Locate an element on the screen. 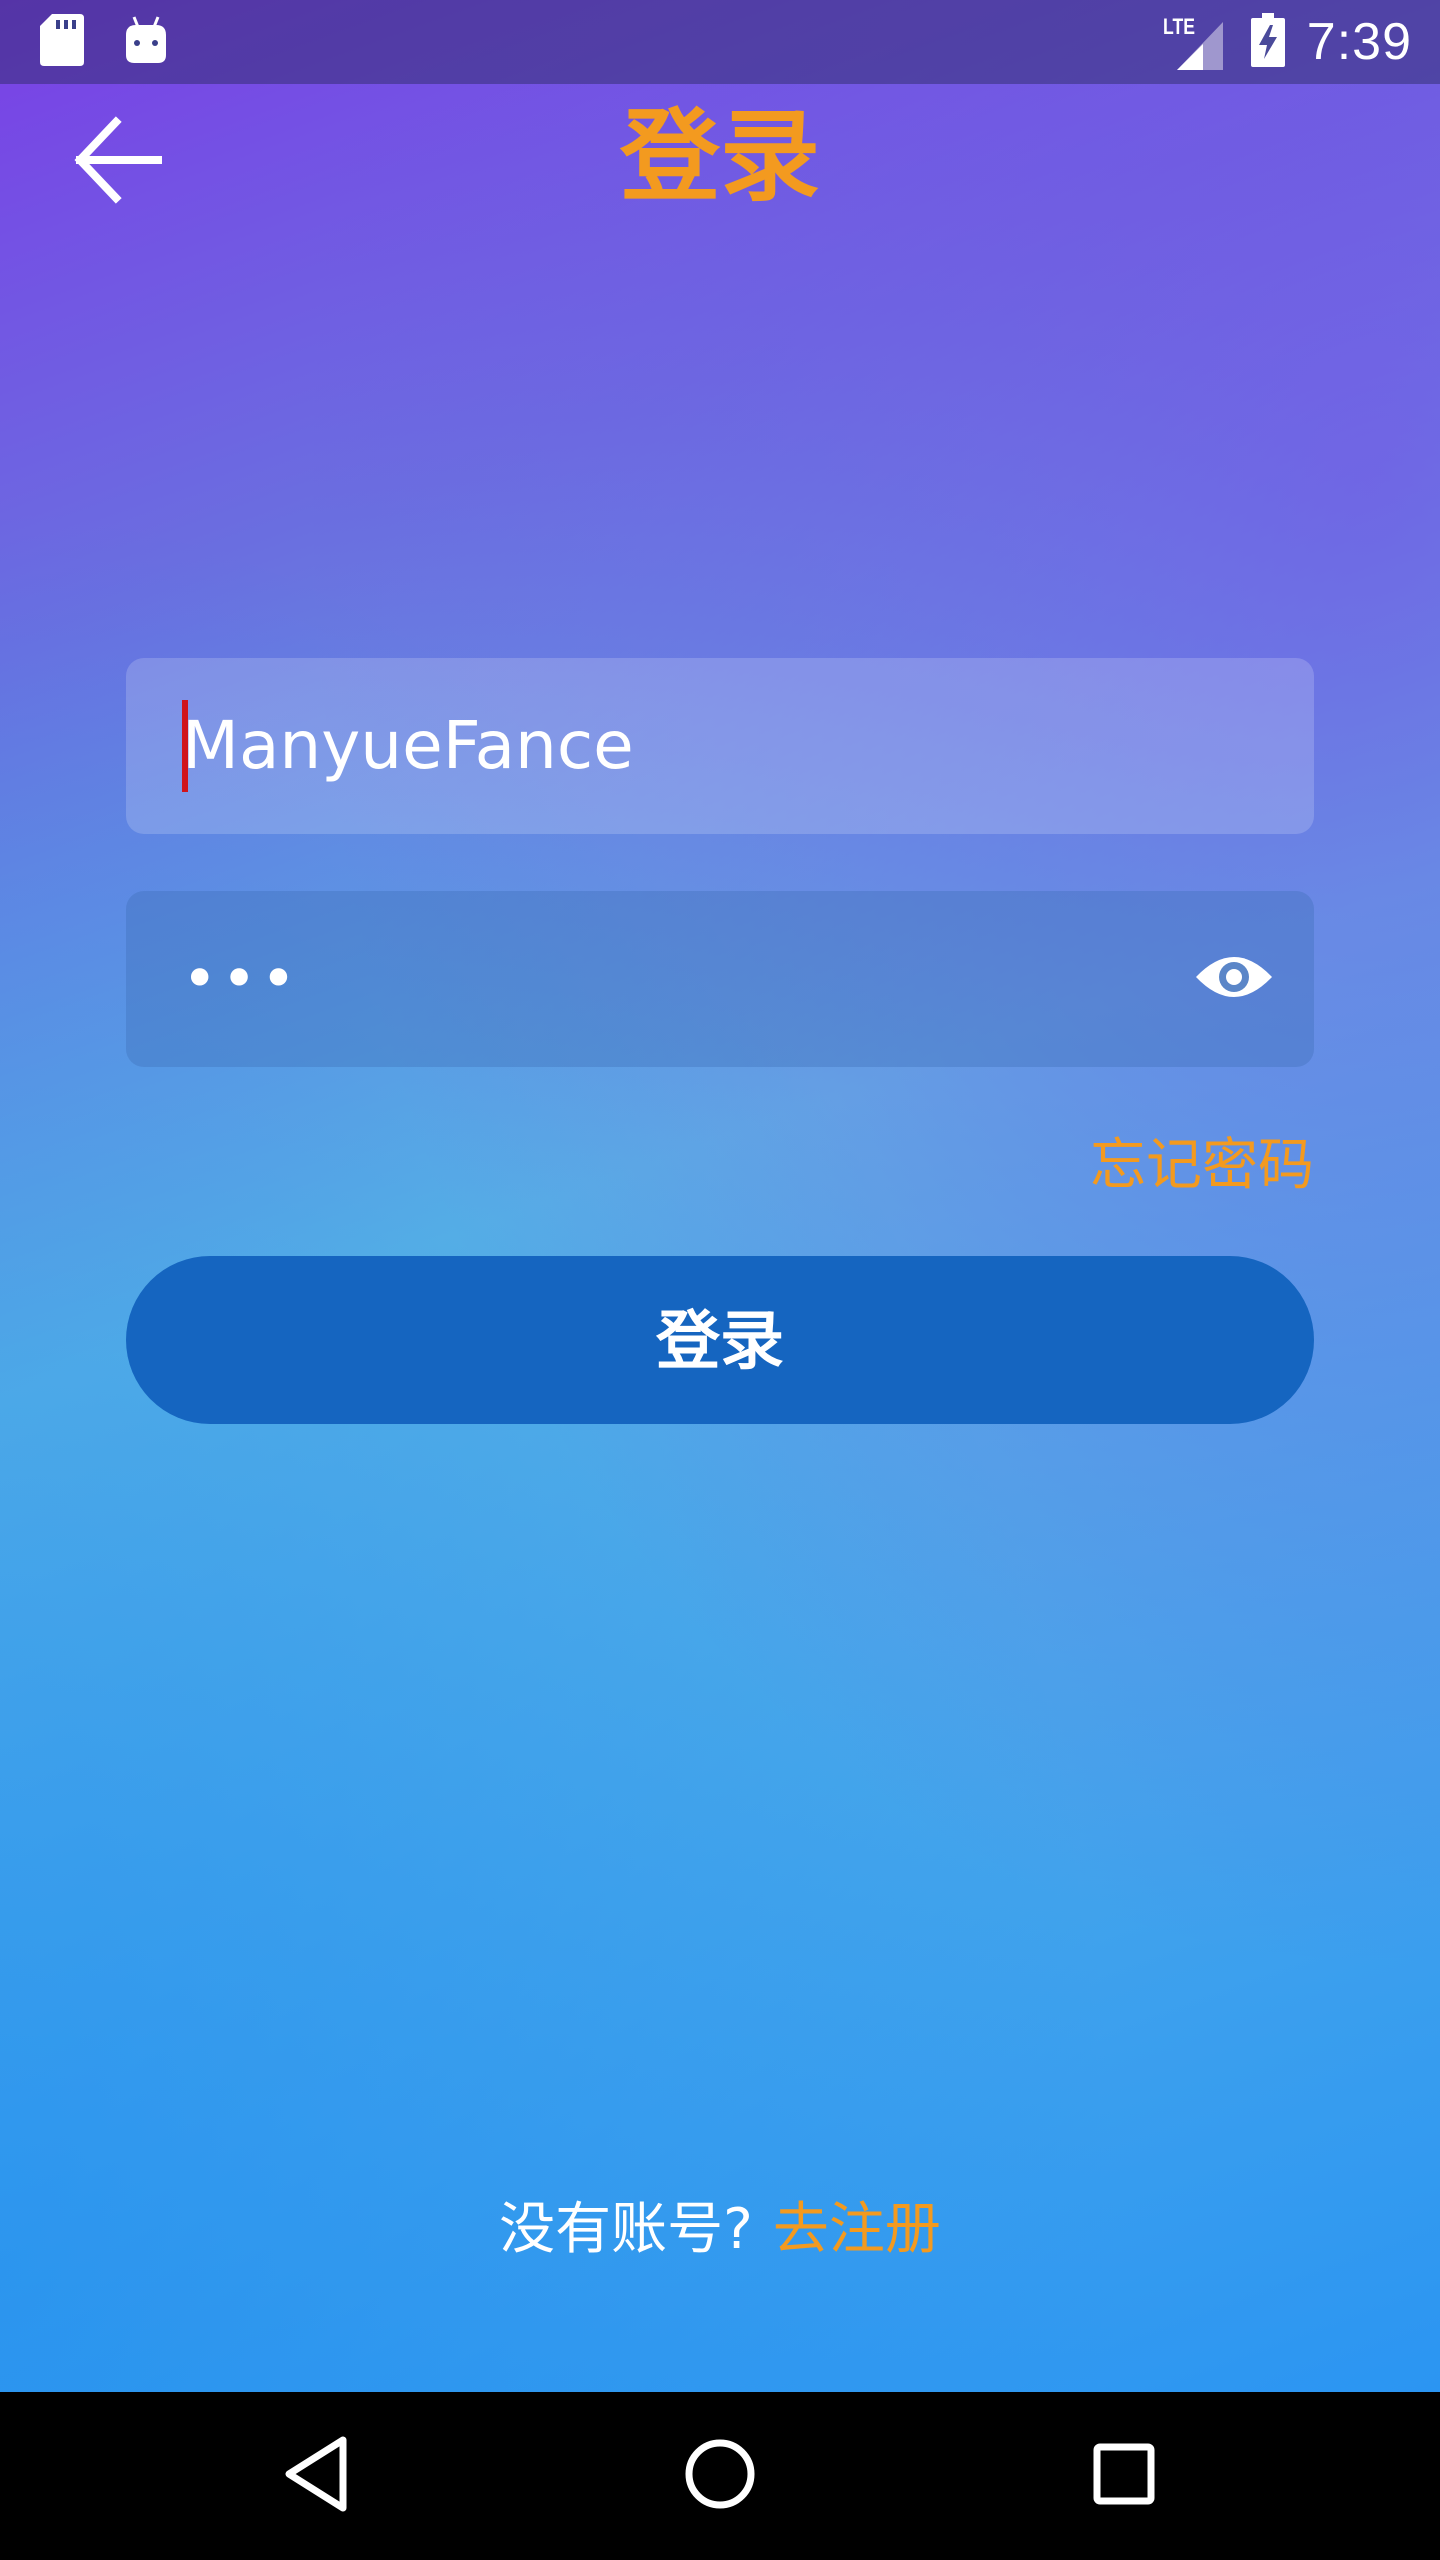 The image size is (1440, 2560). eye-icon is located at coordinates (1234, 979).